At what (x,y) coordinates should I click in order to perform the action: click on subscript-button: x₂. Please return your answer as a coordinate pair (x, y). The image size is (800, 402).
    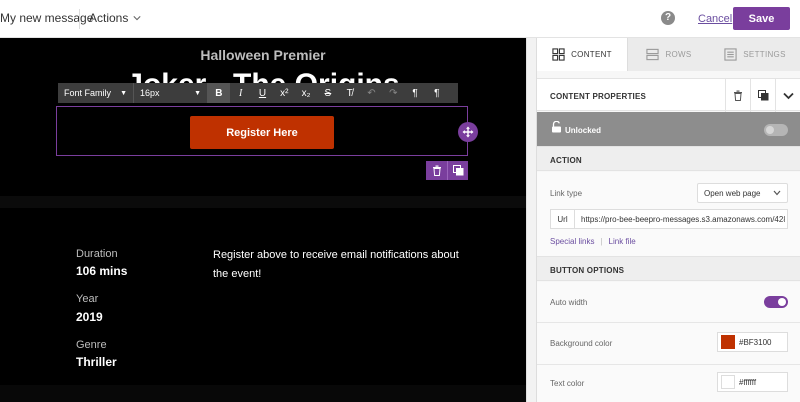
    Looking at the image, I should click on (306, 93).